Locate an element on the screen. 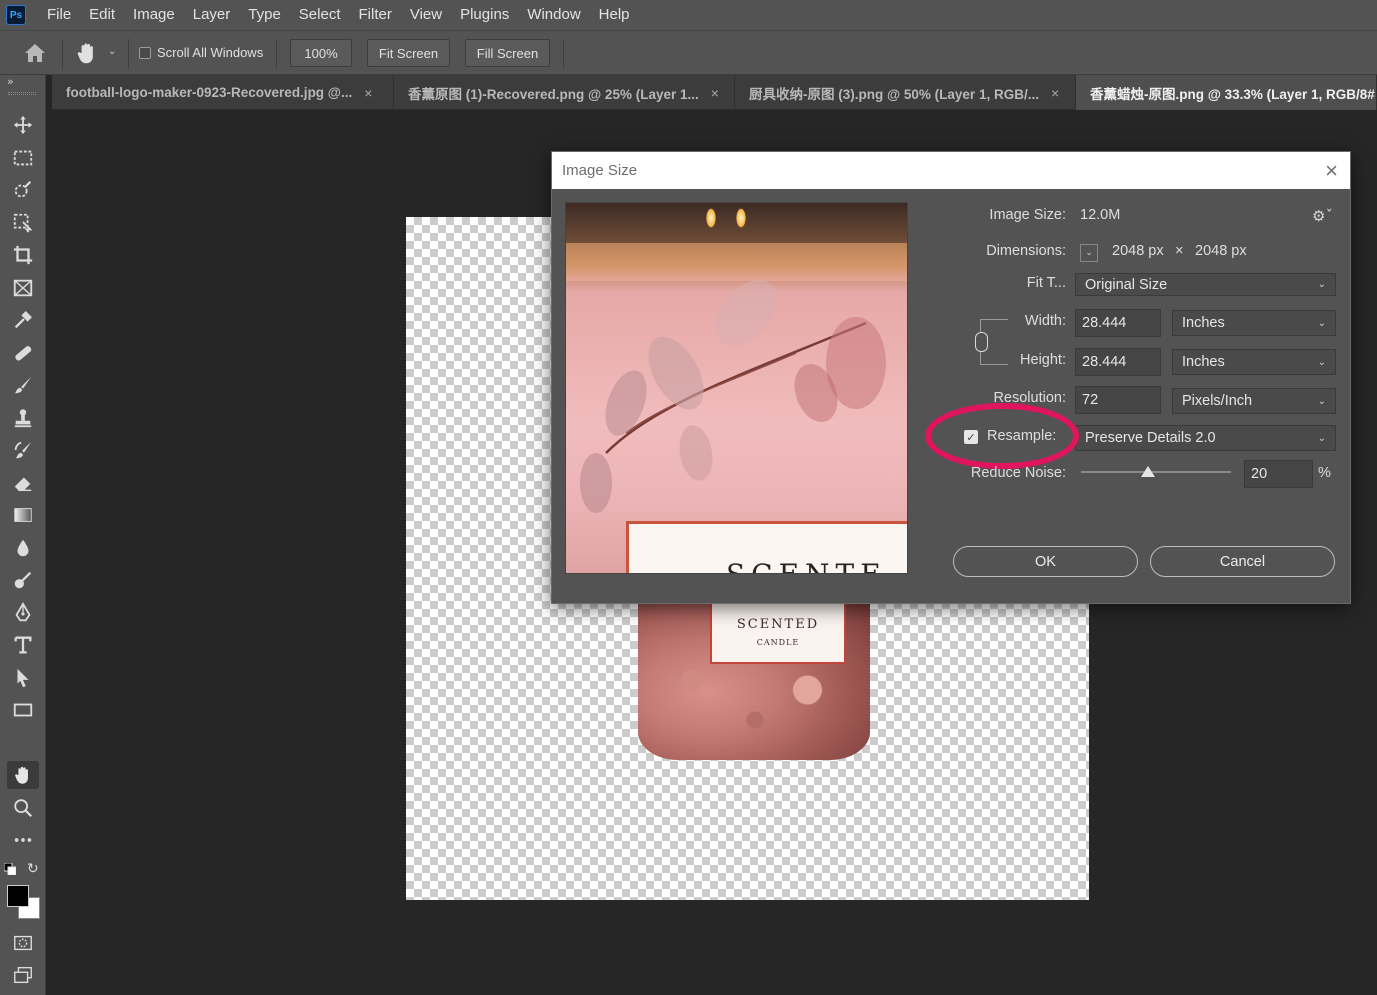 The height and width of the screenshot is (995, 1377). dimensions-label: Dimensions: is located at coordinates (1026, 251).